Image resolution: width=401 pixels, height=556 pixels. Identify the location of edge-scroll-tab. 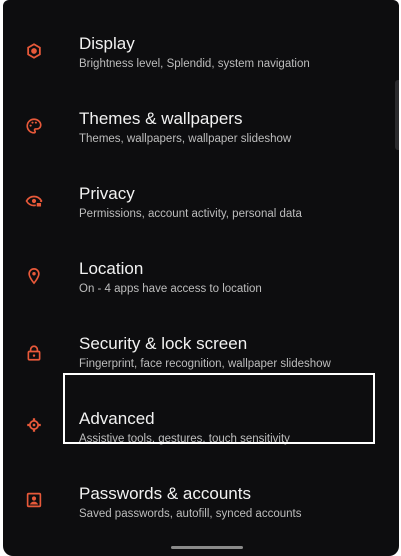
(397, 115).